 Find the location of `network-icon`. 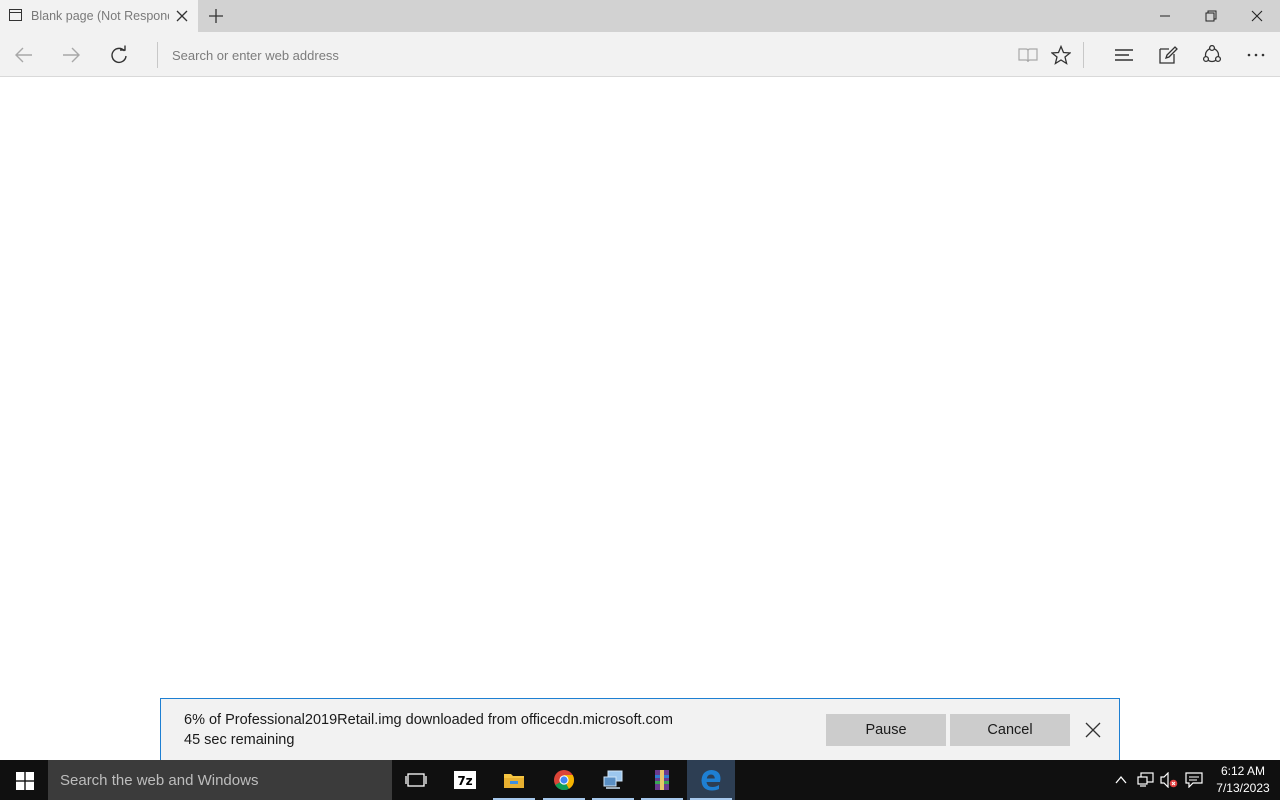

network-icon is located at coordinates (1145, 779).